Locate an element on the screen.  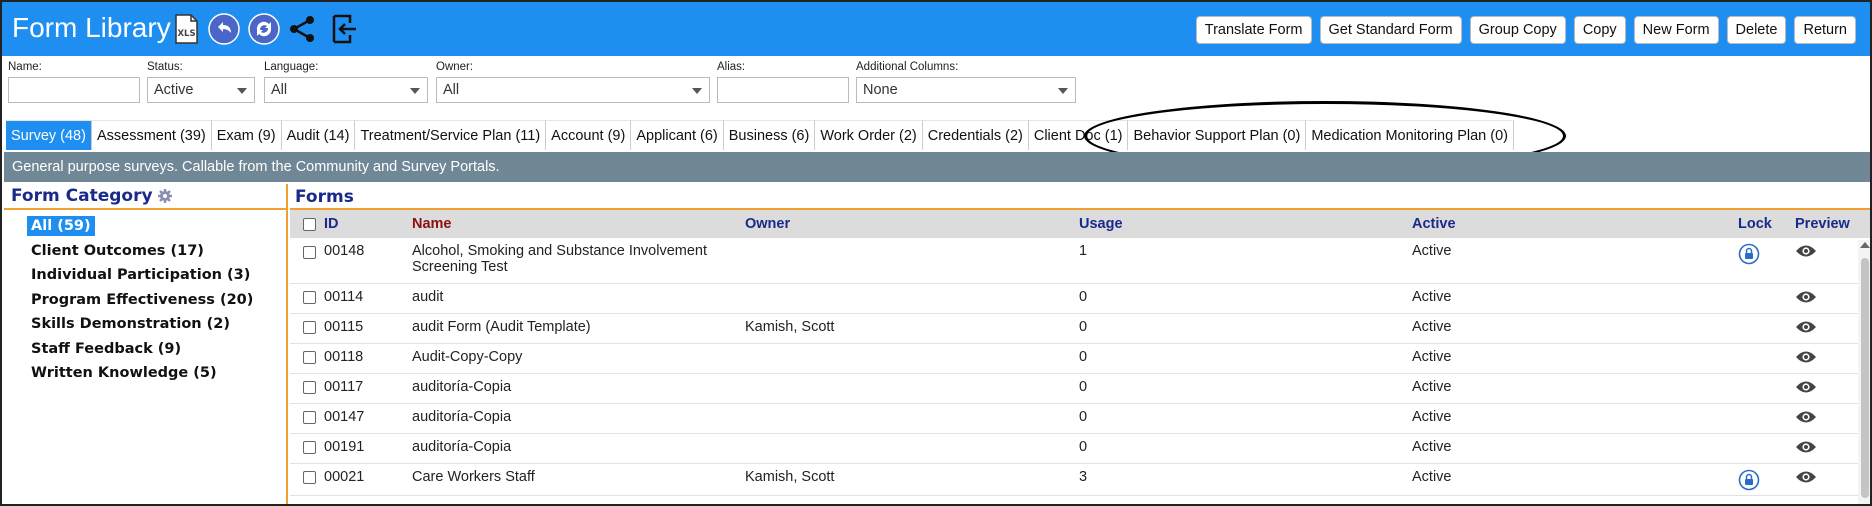
tab-exam: Exam (9) is located at coordinates (246, 135).